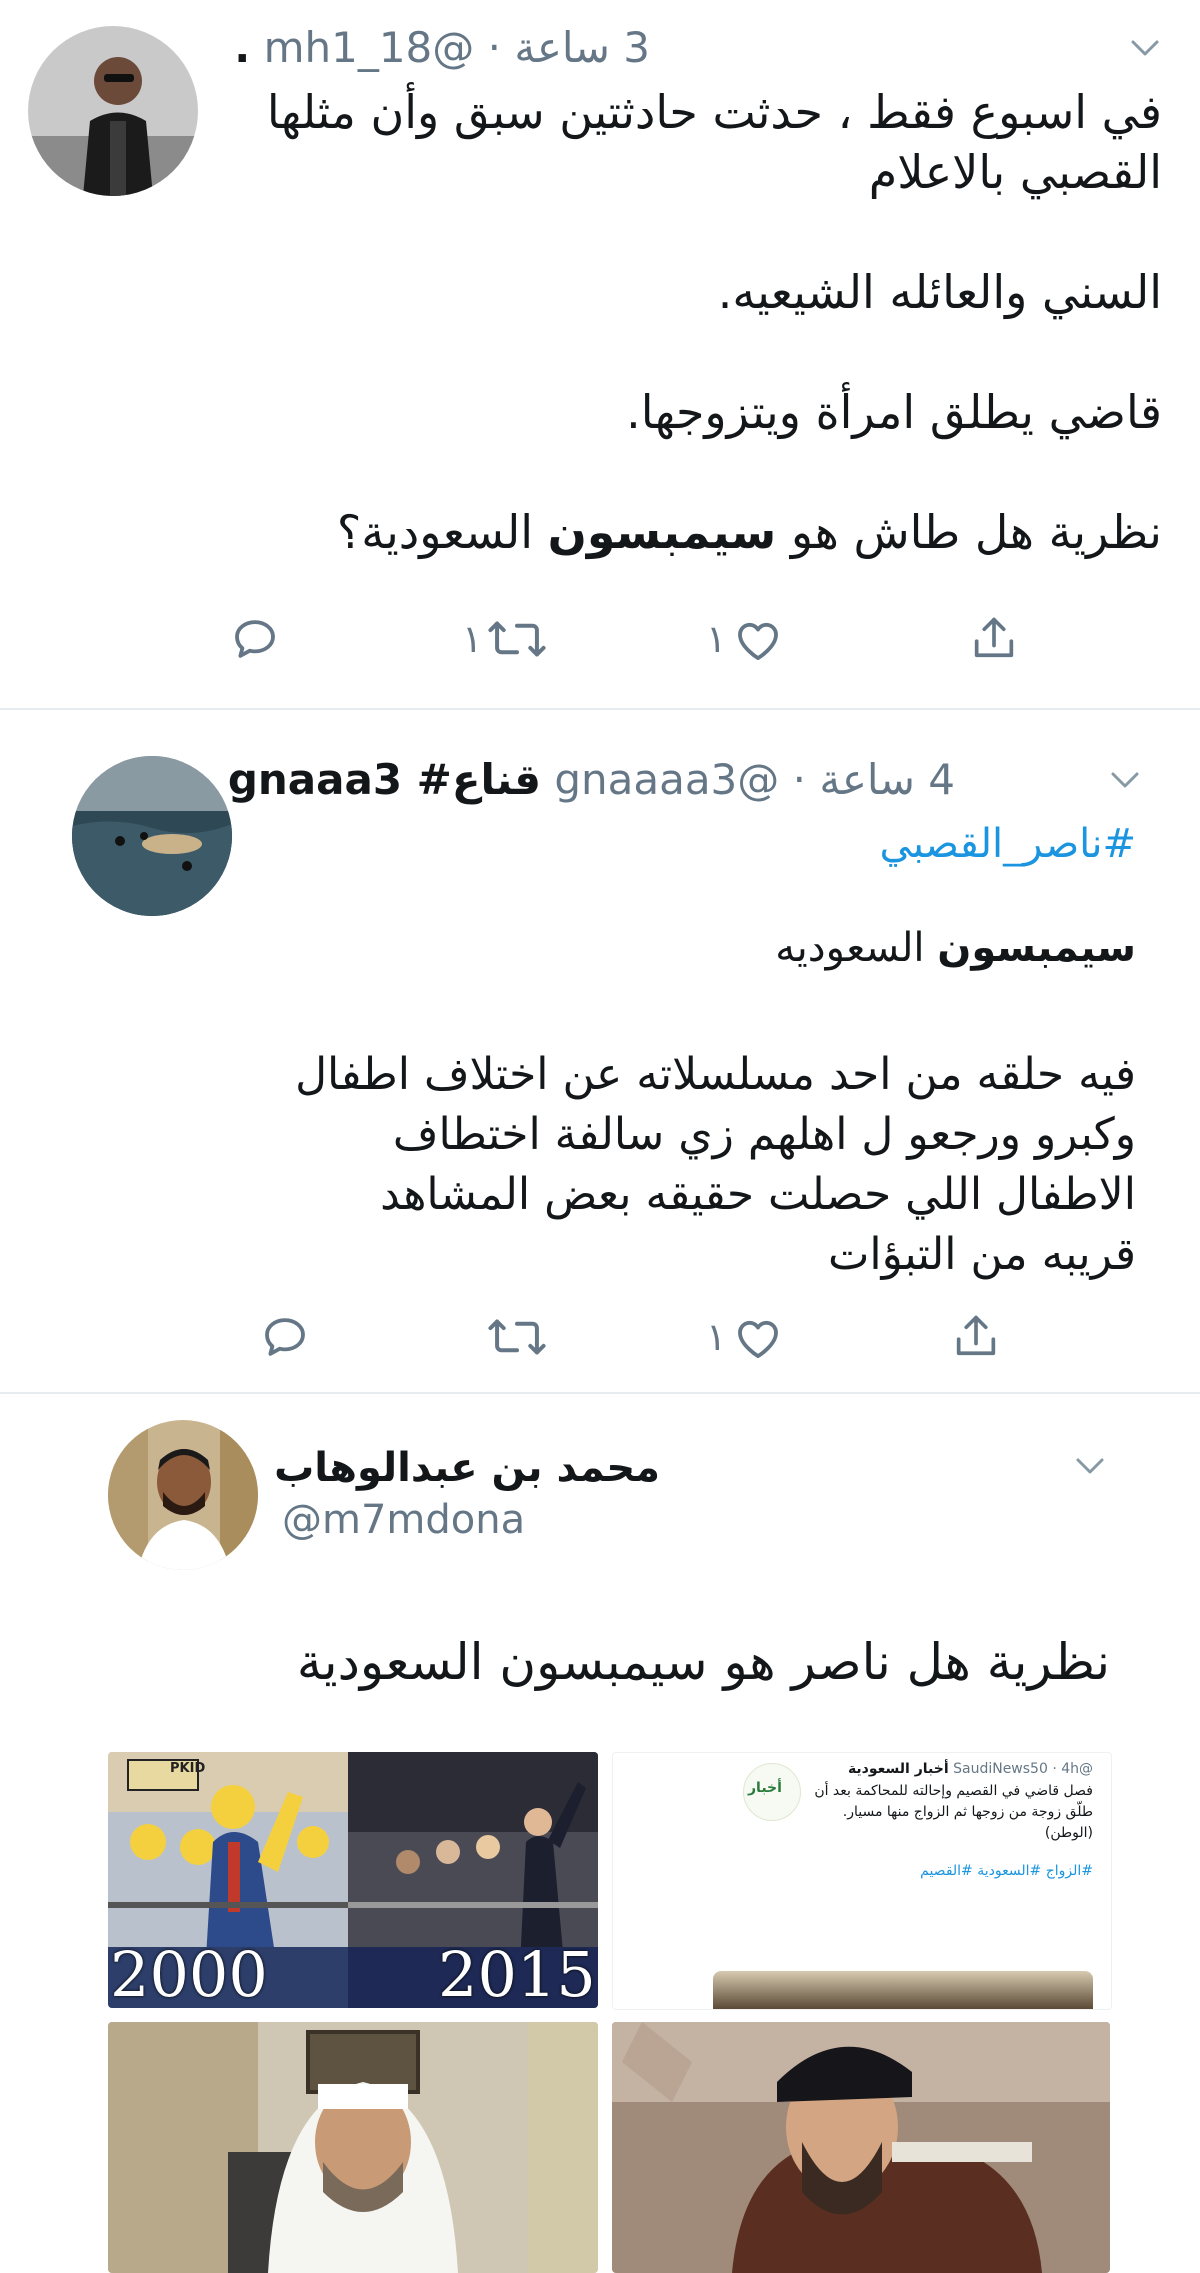  What do you see at coordinates (903, 1990) in the screenshot?
I see `embed-image-strip` at bounding box center [903, 1990].